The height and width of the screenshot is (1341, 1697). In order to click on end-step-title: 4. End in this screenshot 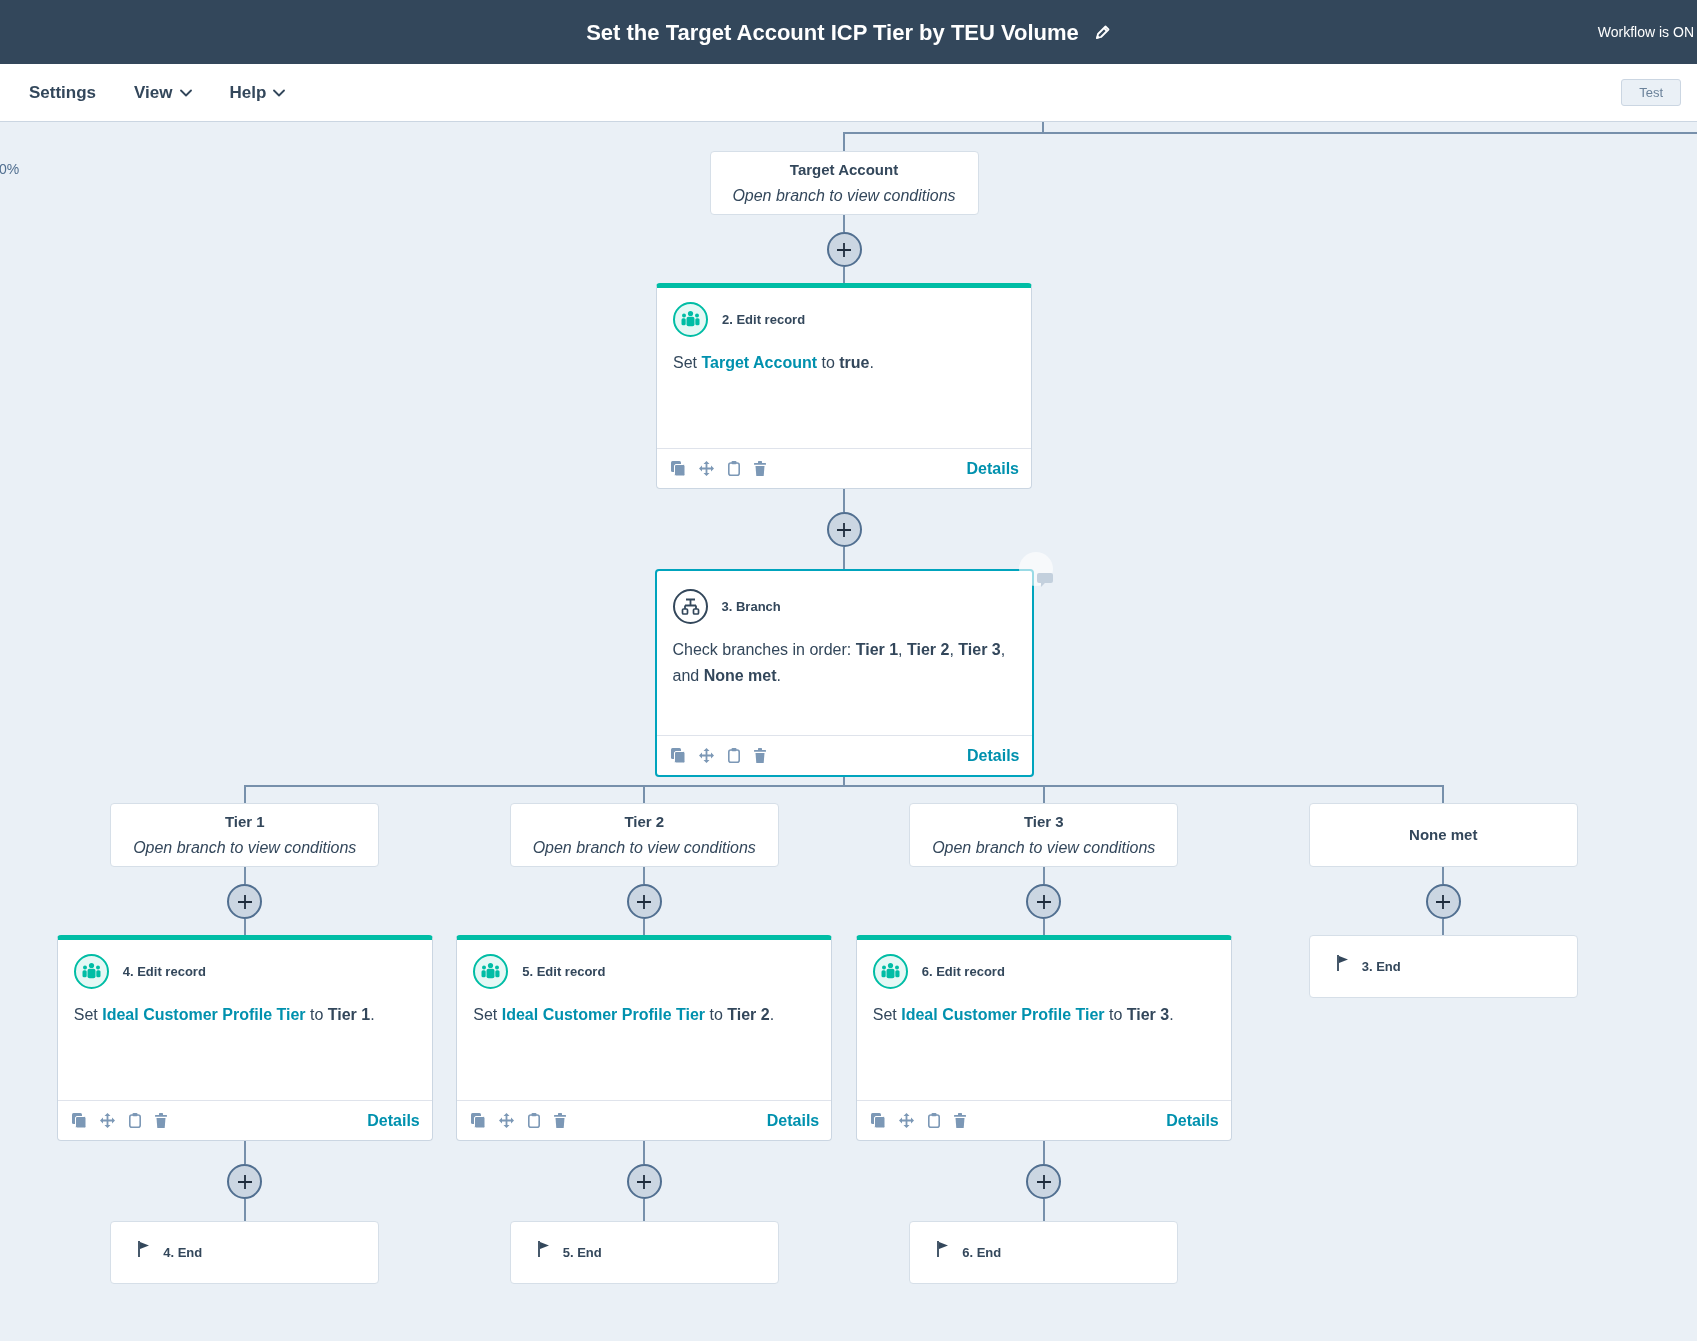, I will do `click(183, 1252)`.